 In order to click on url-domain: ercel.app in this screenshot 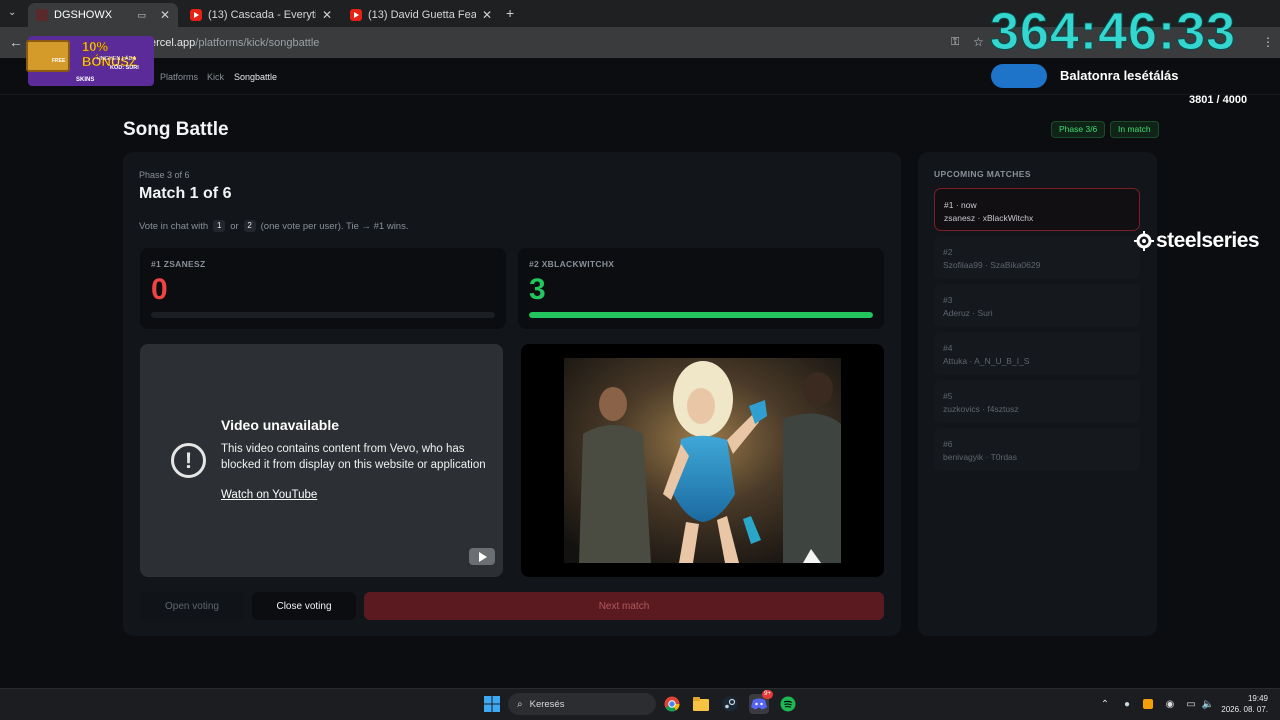, I will do `click(173, 43)`.